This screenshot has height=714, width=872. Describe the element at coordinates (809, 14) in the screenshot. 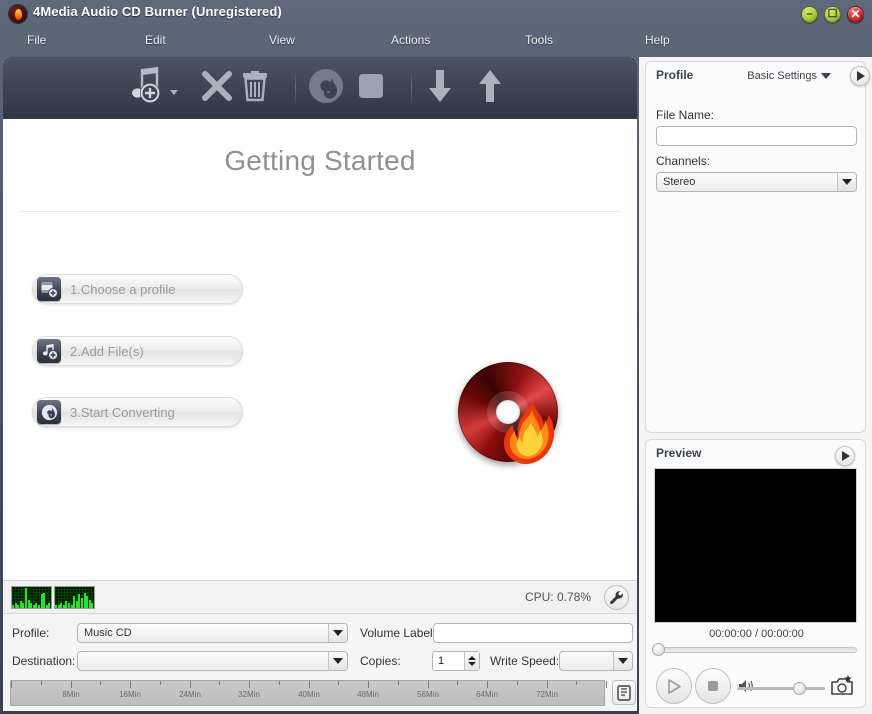

I see `minimize-button: –` at that location.